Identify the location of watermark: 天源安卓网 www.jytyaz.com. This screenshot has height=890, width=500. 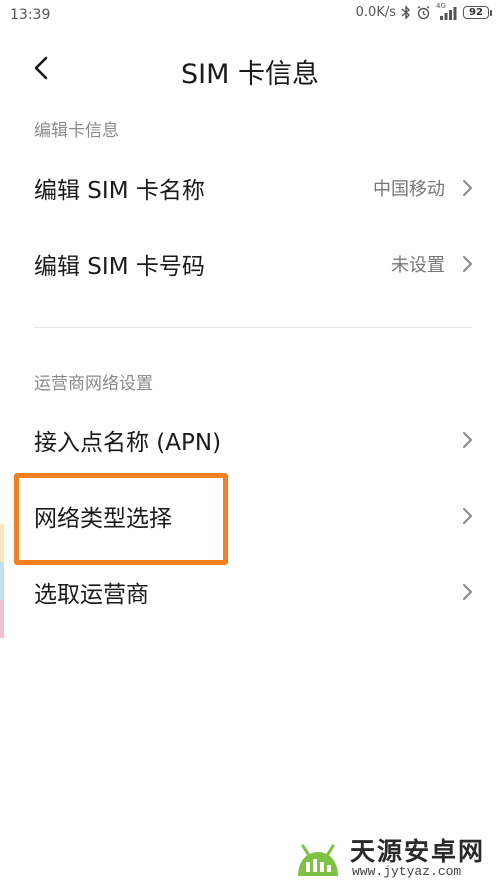
(392, 858).